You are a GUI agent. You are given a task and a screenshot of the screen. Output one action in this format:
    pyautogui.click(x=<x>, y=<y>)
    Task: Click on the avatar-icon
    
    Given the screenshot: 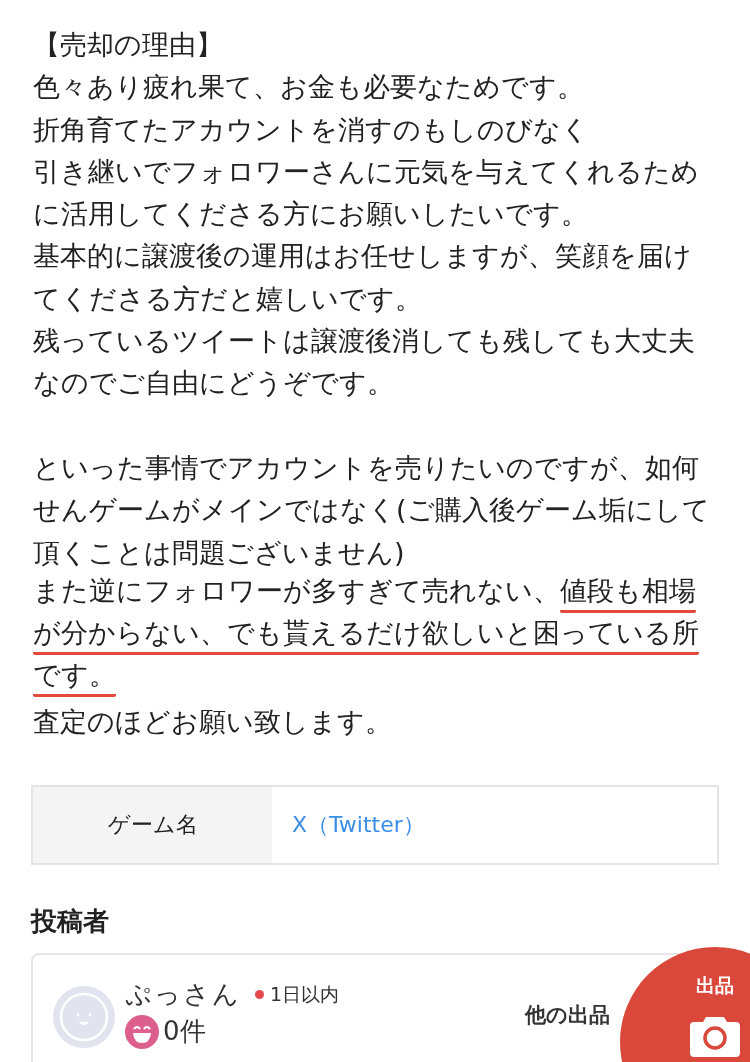 What is the action you would take?
    pyautogui.click(x=84, y=1017)
    